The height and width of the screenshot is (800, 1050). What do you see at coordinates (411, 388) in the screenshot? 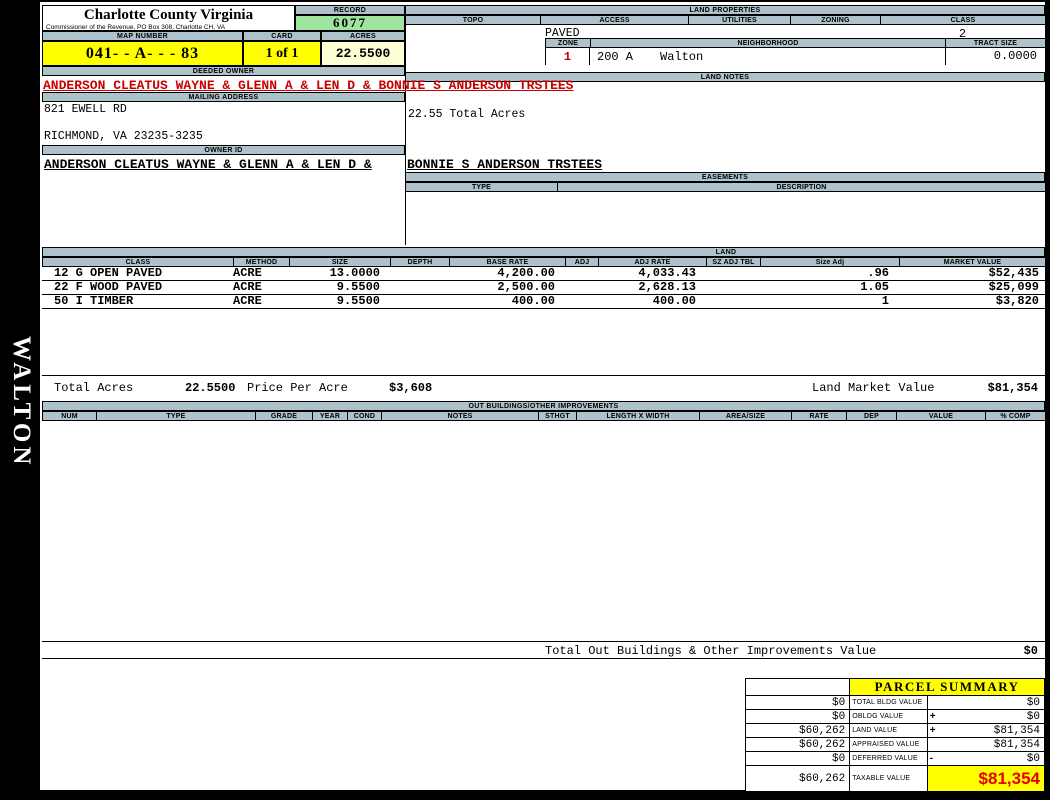
I see `price-per-acre-value: $3,608` at bounding box center [411, 388].